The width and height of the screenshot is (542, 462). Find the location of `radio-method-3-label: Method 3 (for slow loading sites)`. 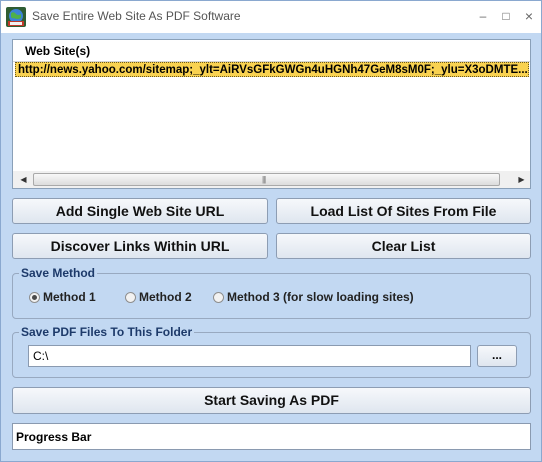

radio-method-3-label: Method 3 (for slow loading sites) is located at coordinates (320, 297).